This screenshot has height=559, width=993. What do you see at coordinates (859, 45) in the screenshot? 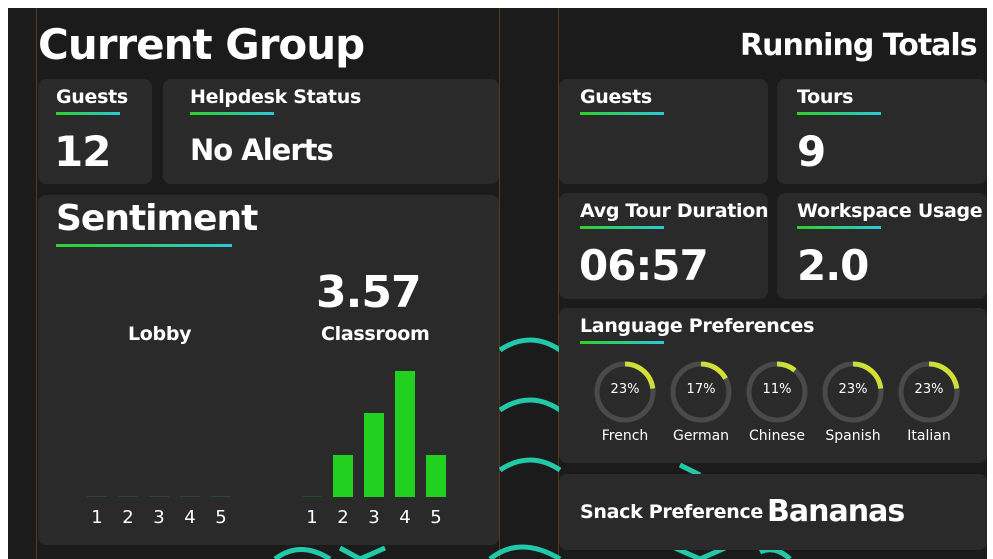
I see `running-totals-title: Running Totals` at bounding box center [859, 45].